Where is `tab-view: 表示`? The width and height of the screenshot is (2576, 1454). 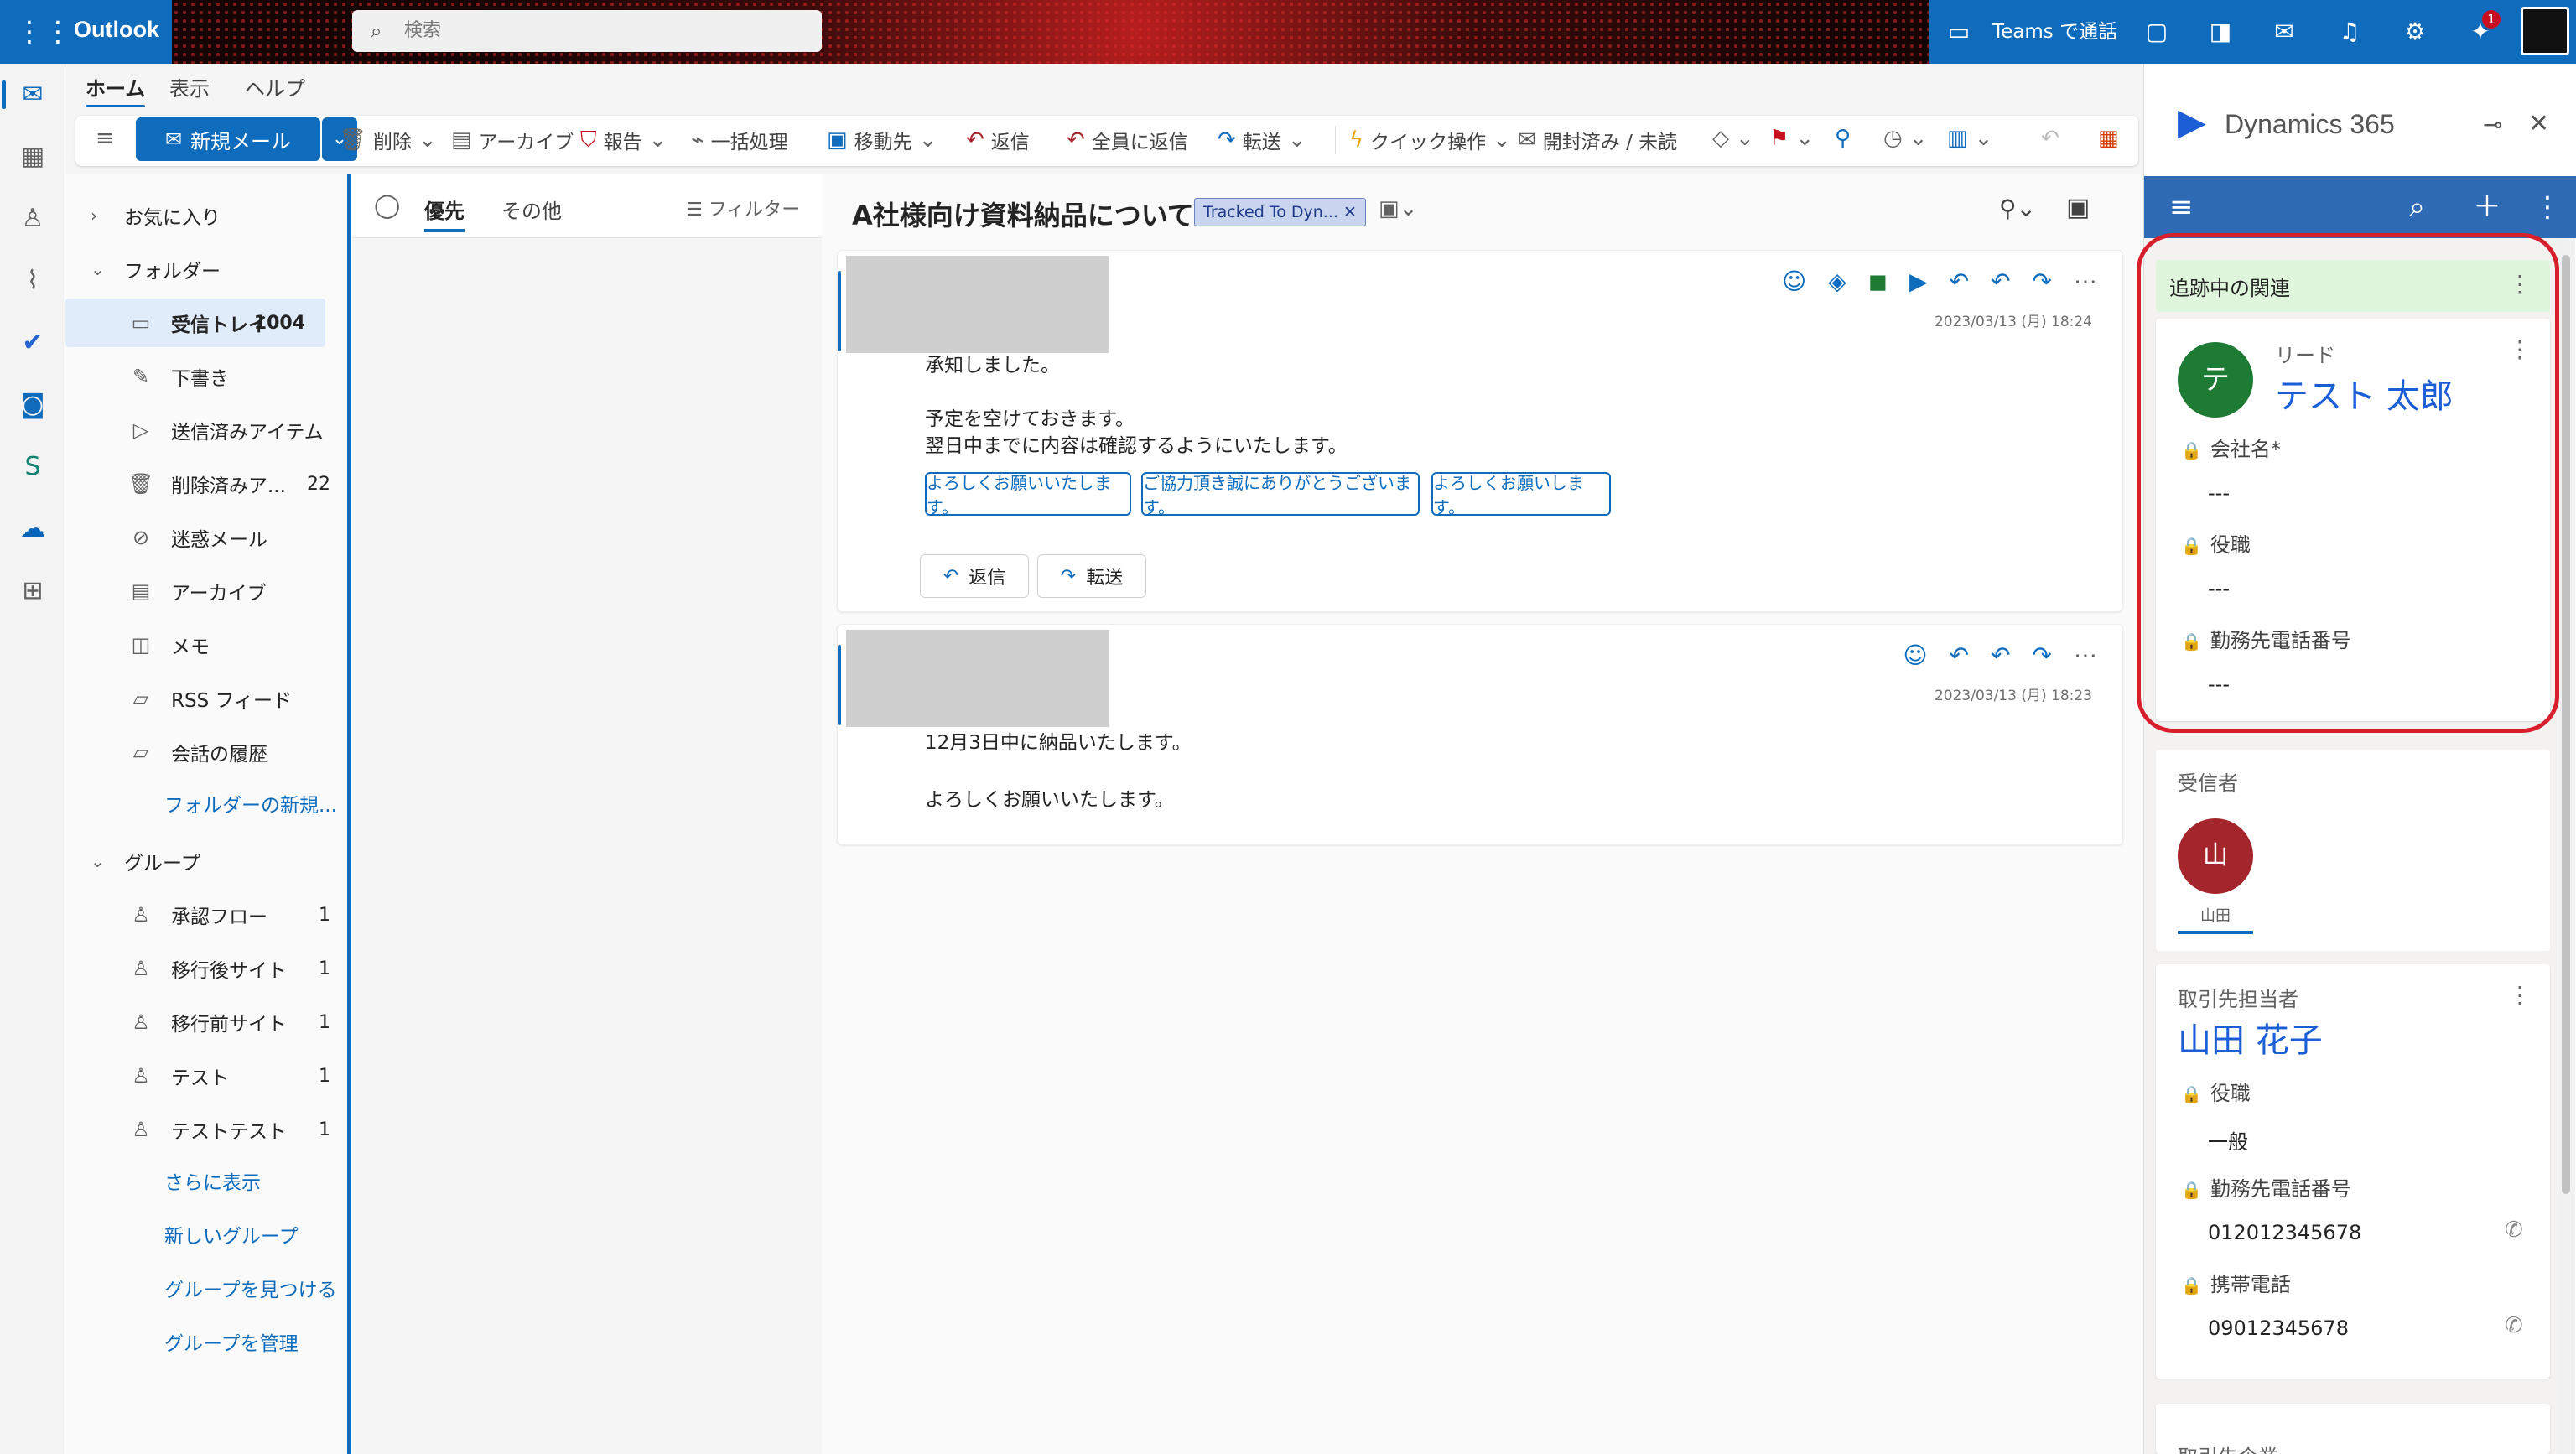 tab-view: 表示 is located at coordinates (189, 86).